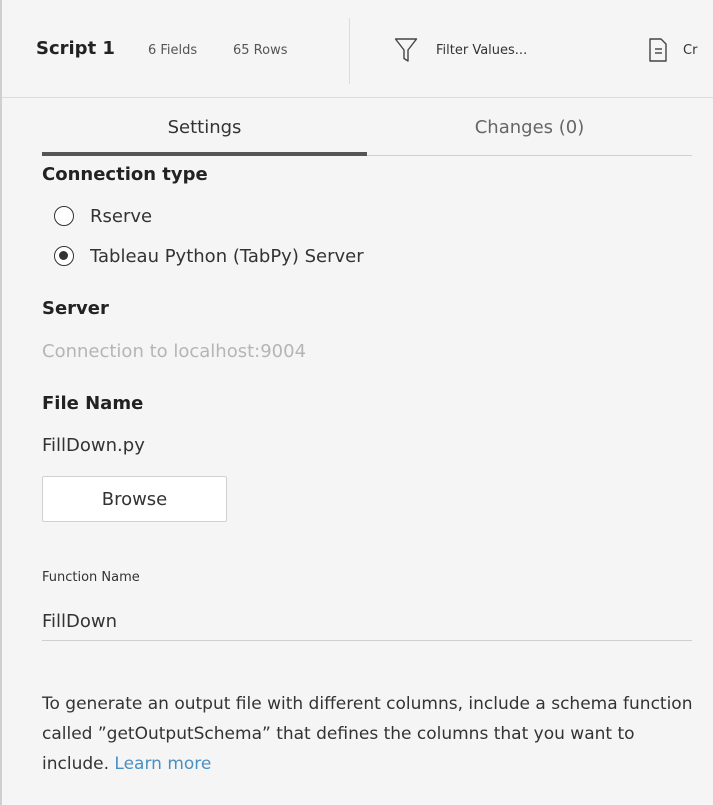 This screenshot has width=713, height=805. What do you see at coordinates (204, 154) in the screenshot?
I see `active-tab-indicator` at bounding box center [204, 154].